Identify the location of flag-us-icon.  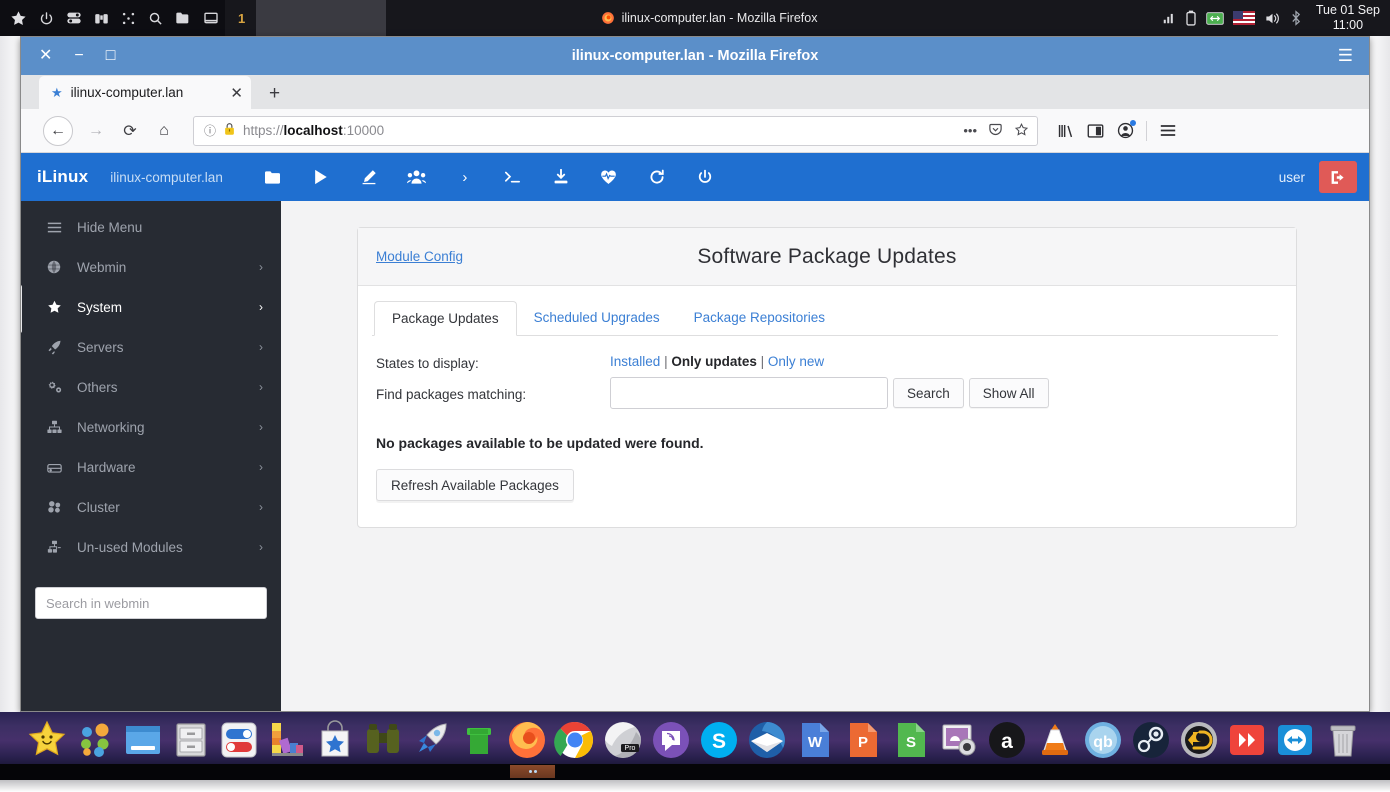
(1243, 18).